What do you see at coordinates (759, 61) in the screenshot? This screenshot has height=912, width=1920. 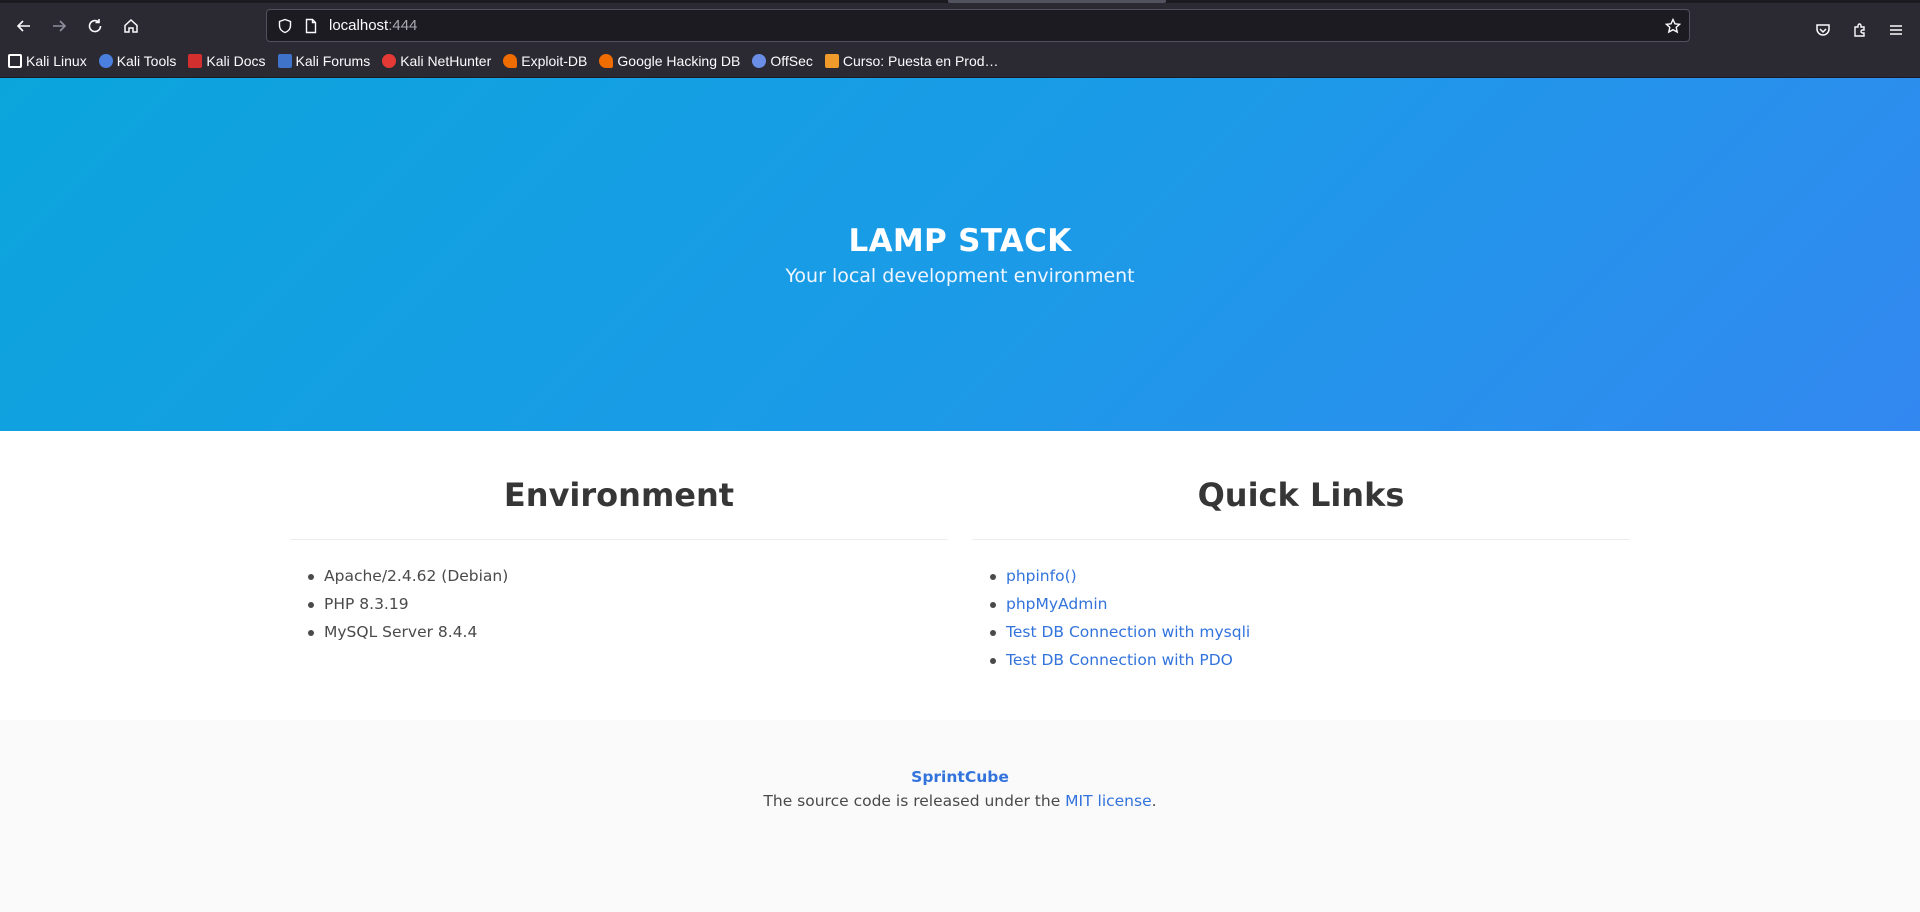 I see `offsec-icon` at bounding box center [759, 61].